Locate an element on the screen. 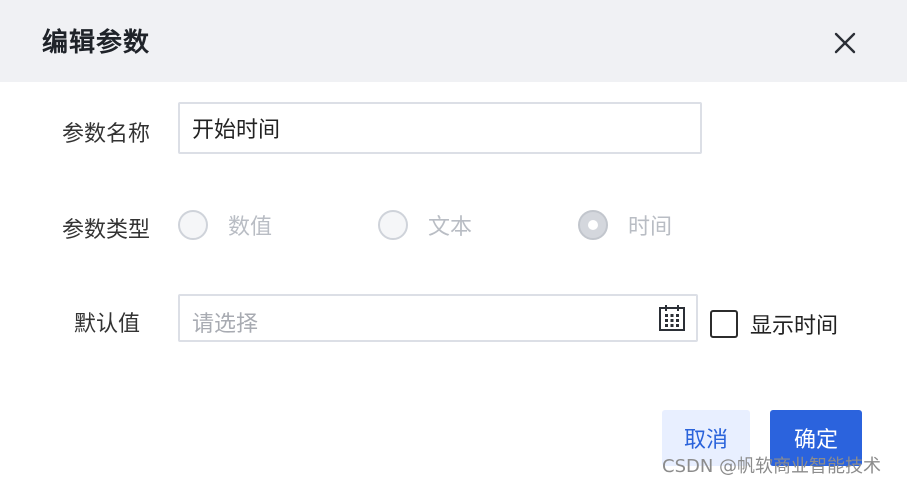 This screenshot has height=483, width=907. default-value-date-picker: 请选择 is located at coordinates (438, 318).